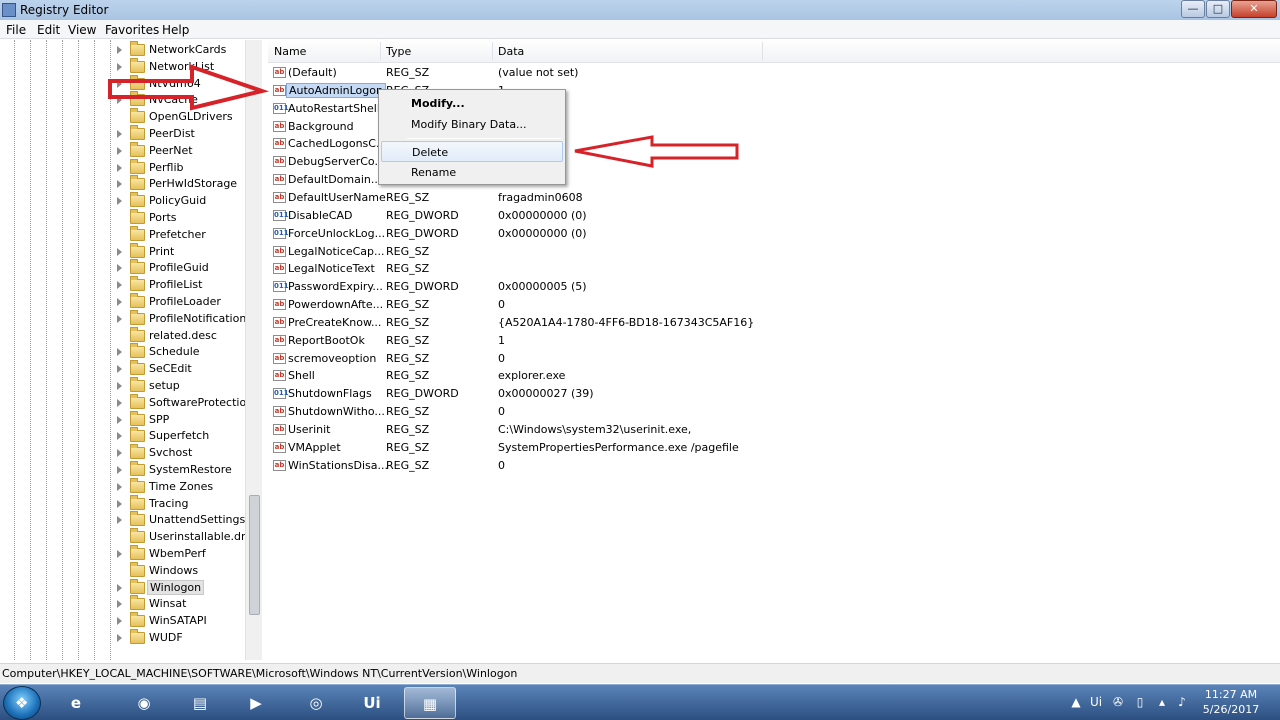  What do you see at coordinates (718, 466) in the screenshot?
I see `table-row: ab WinStationsDisa... REG_SZ 0` at bounding box center [718, 466].